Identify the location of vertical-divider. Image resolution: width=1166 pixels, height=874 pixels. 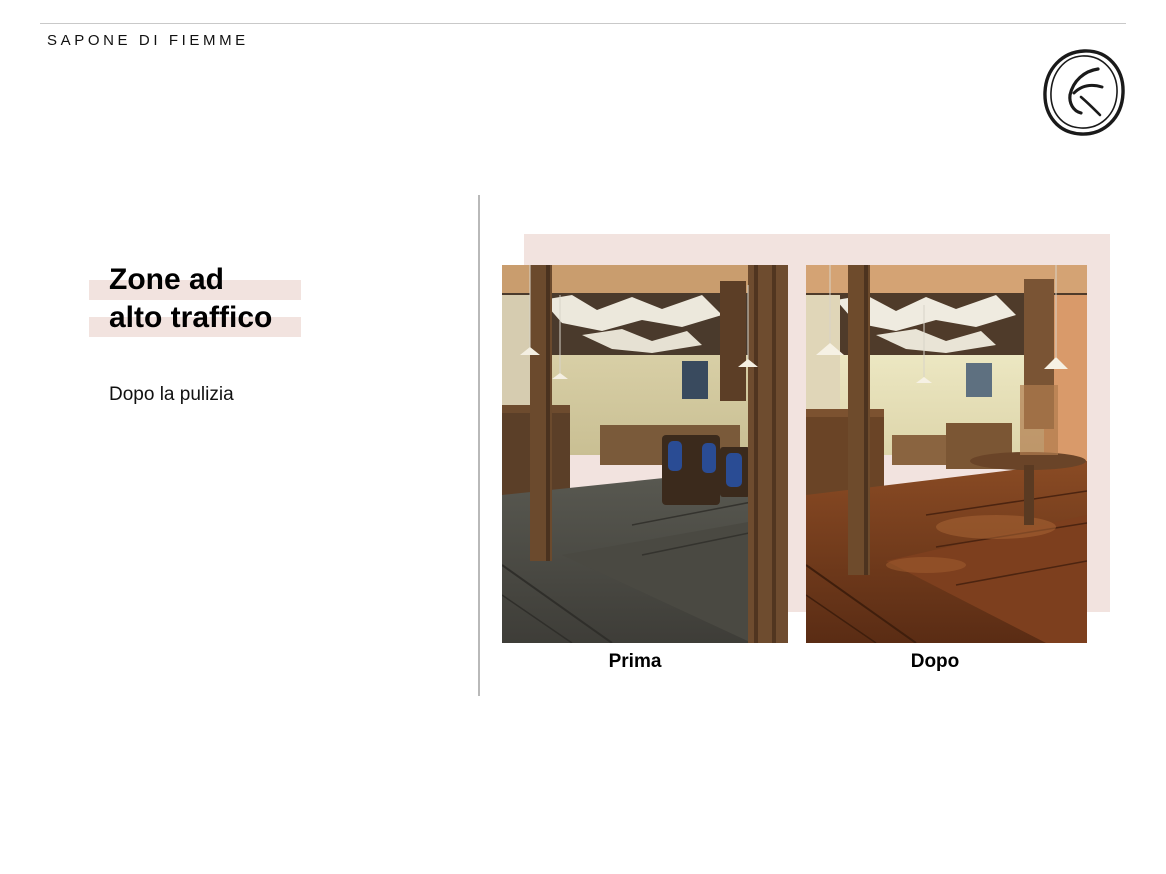
(479, 445).